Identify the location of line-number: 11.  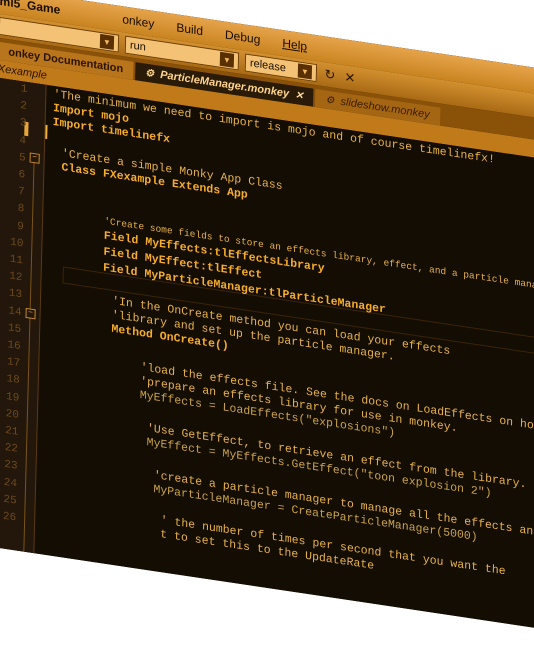
(16, 260).